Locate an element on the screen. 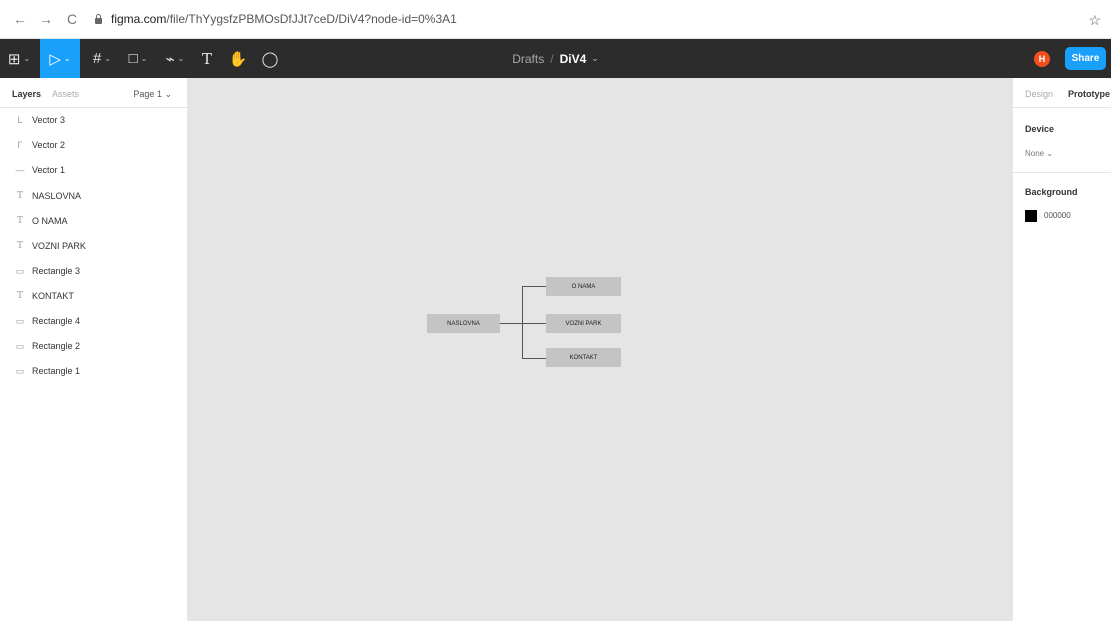  right-panel-tabs: Design Prototype is located at coordinates (1062, 93).